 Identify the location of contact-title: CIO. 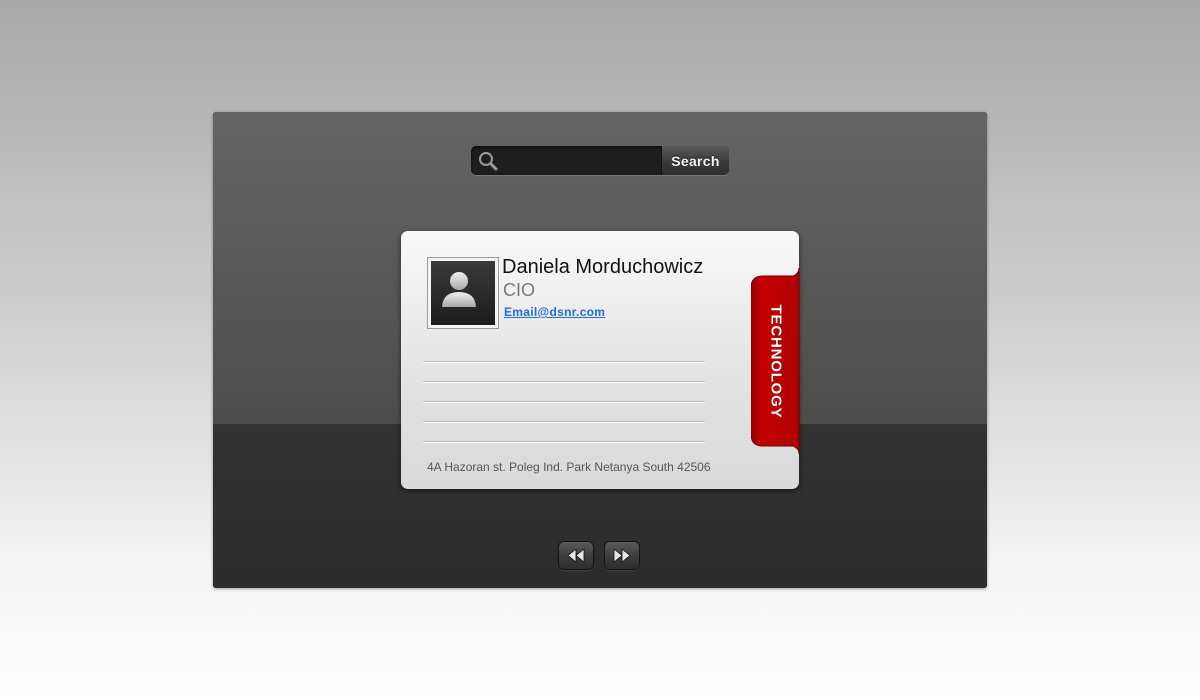
(519, 290).